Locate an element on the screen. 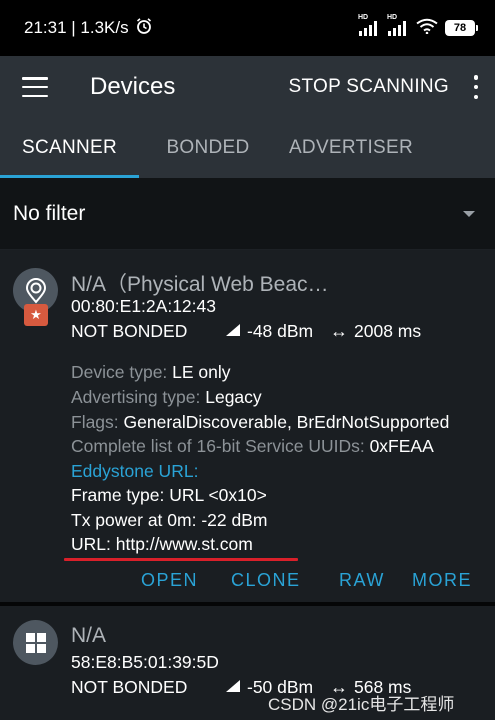 The width and height of the screenshot is (495, 720). status-time-speed: 21:31 | 1.3K/s is located at coordinates (76, 27).